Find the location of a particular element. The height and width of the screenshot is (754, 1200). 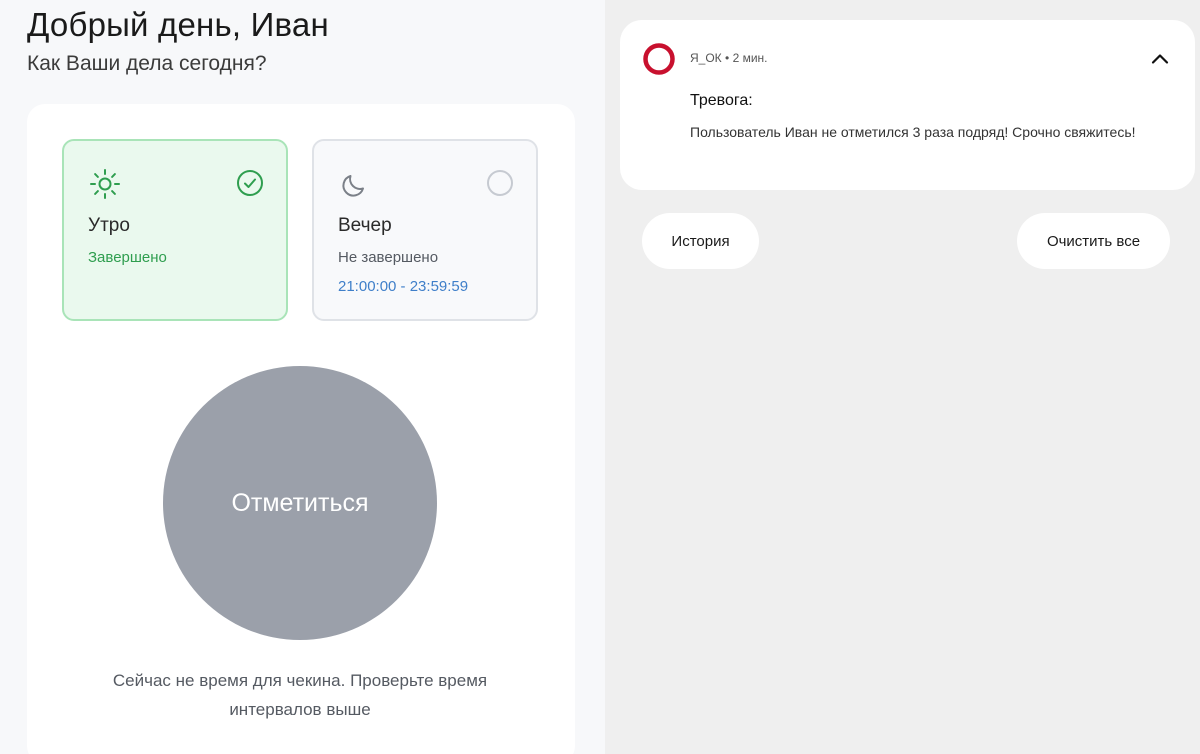

slot-evening: Вечер Не завершено 21:00:00 - 23:59:59 is located at coordinates (425, 230).